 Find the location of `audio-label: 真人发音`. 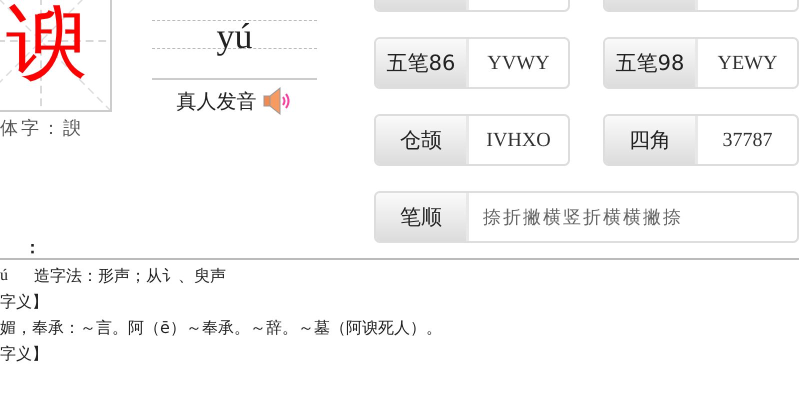

audio-label: 真人发音 is located at coordinates (216, 101).